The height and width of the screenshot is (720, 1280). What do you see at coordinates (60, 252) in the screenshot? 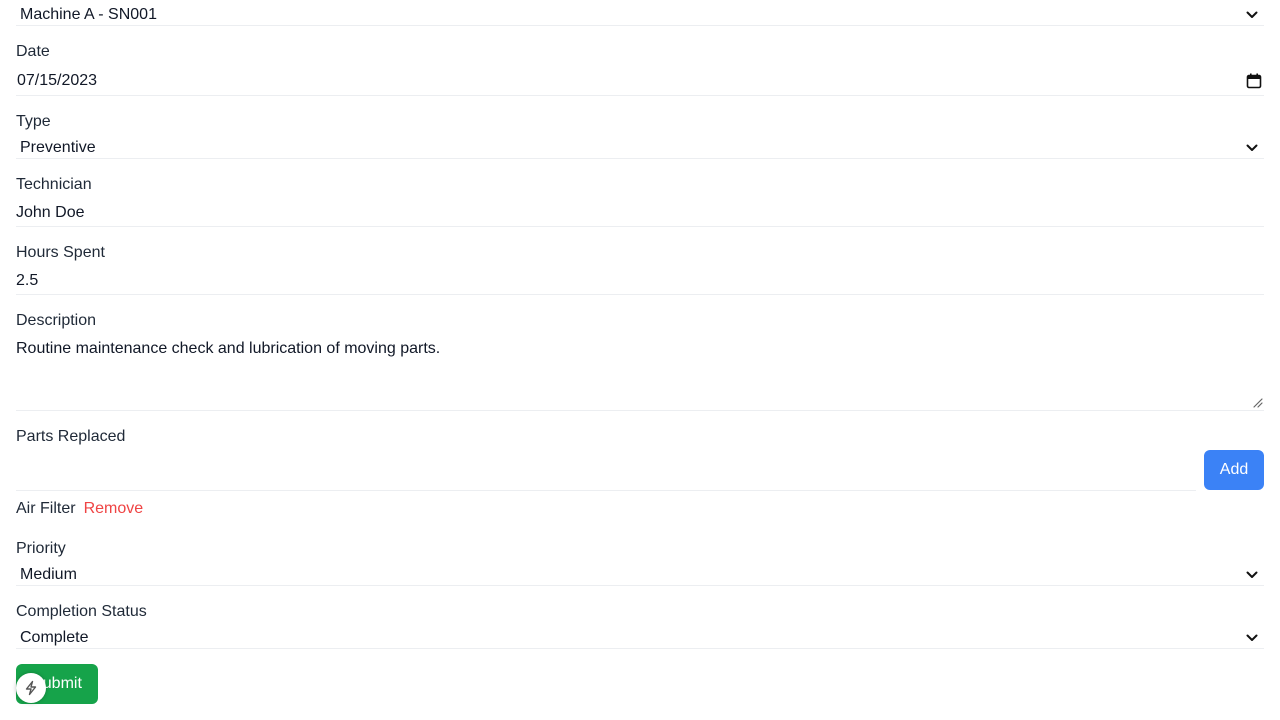
I see `hours-label: Hours Spent` at bounding box center [60, 252].